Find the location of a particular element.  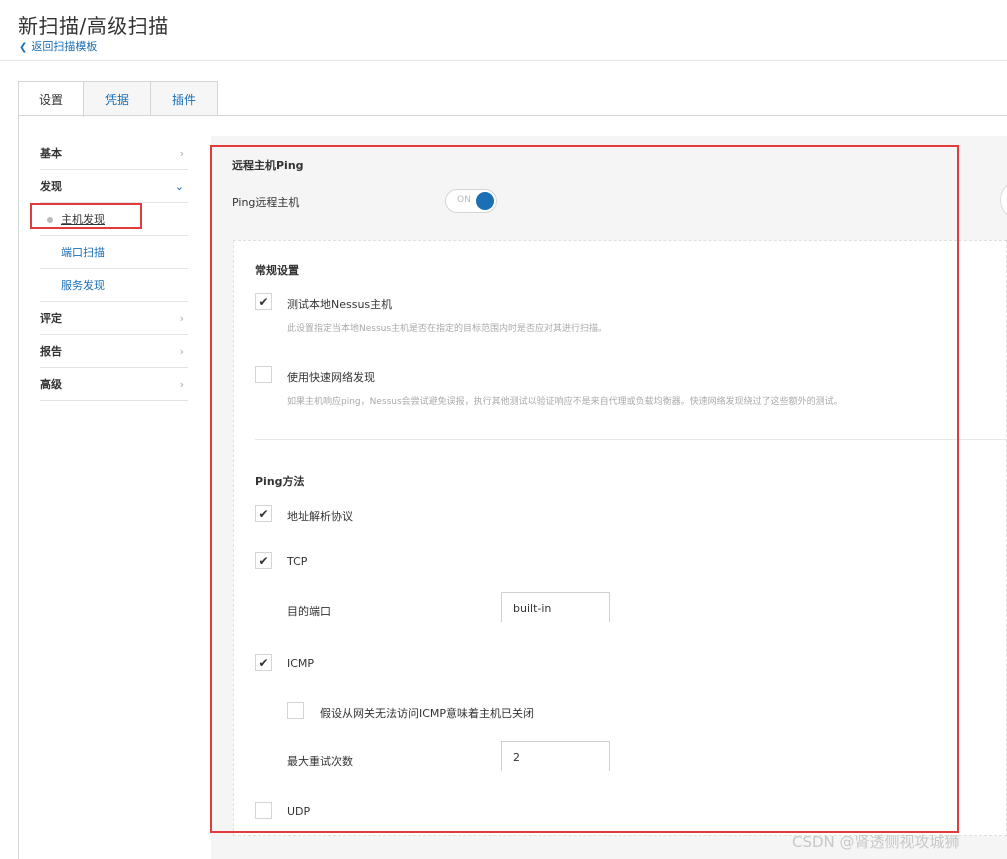

sidebar-subitem-port-scan: 端口扫描 is located at coordinates (114, 252).